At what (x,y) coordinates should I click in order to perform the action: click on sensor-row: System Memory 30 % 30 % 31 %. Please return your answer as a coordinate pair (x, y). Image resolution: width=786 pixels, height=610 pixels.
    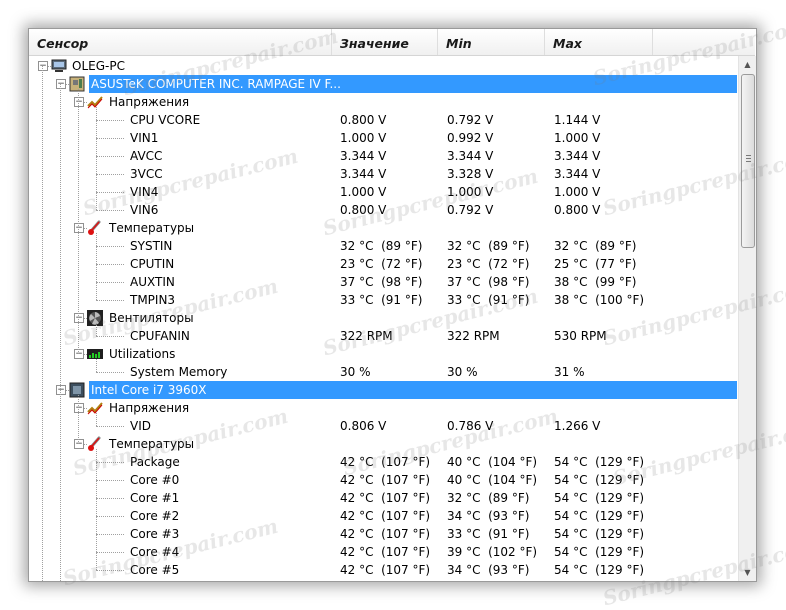
    Looking at the image, I should click on (383, 372).